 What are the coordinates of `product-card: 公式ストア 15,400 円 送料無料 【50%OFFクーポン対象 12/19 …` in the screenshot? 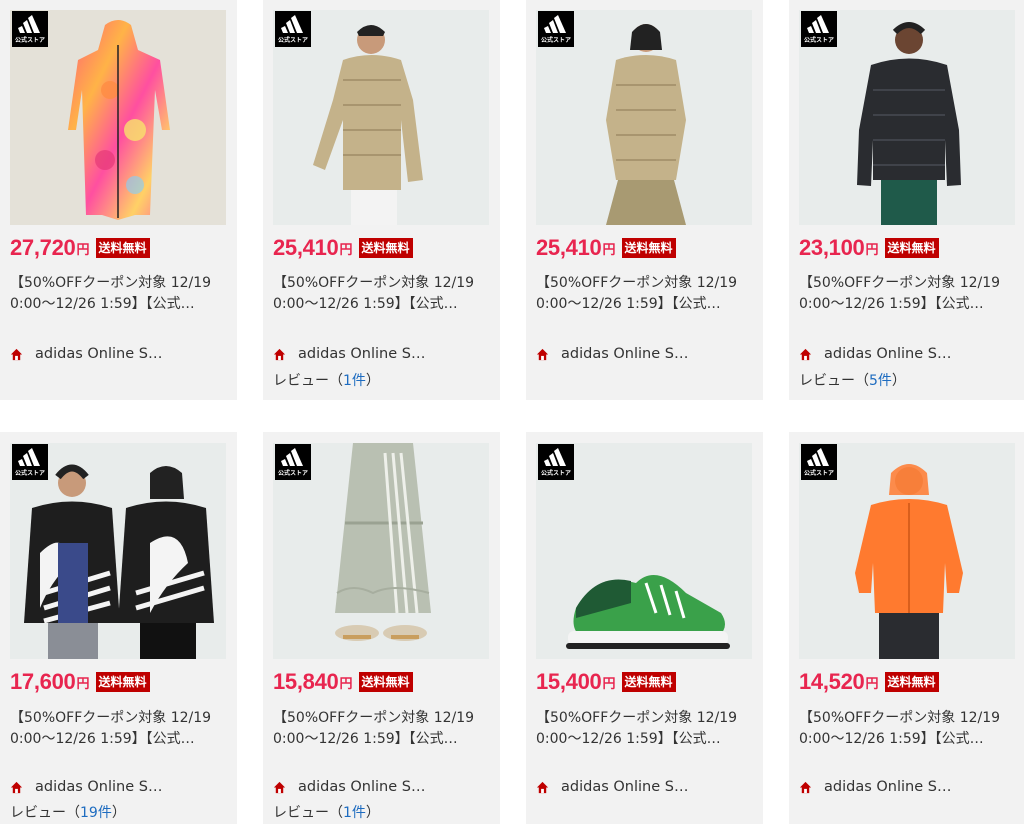 It's located at (644, 628).